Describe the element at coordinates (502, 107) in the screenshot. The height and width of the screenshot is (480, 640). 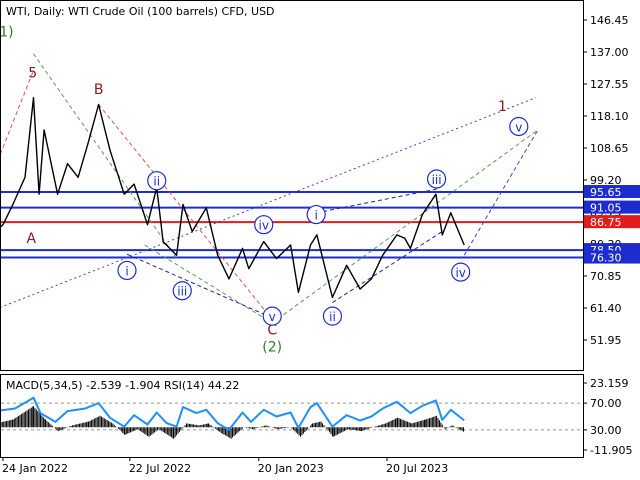
I see `wave-label-6: 1` at that location.